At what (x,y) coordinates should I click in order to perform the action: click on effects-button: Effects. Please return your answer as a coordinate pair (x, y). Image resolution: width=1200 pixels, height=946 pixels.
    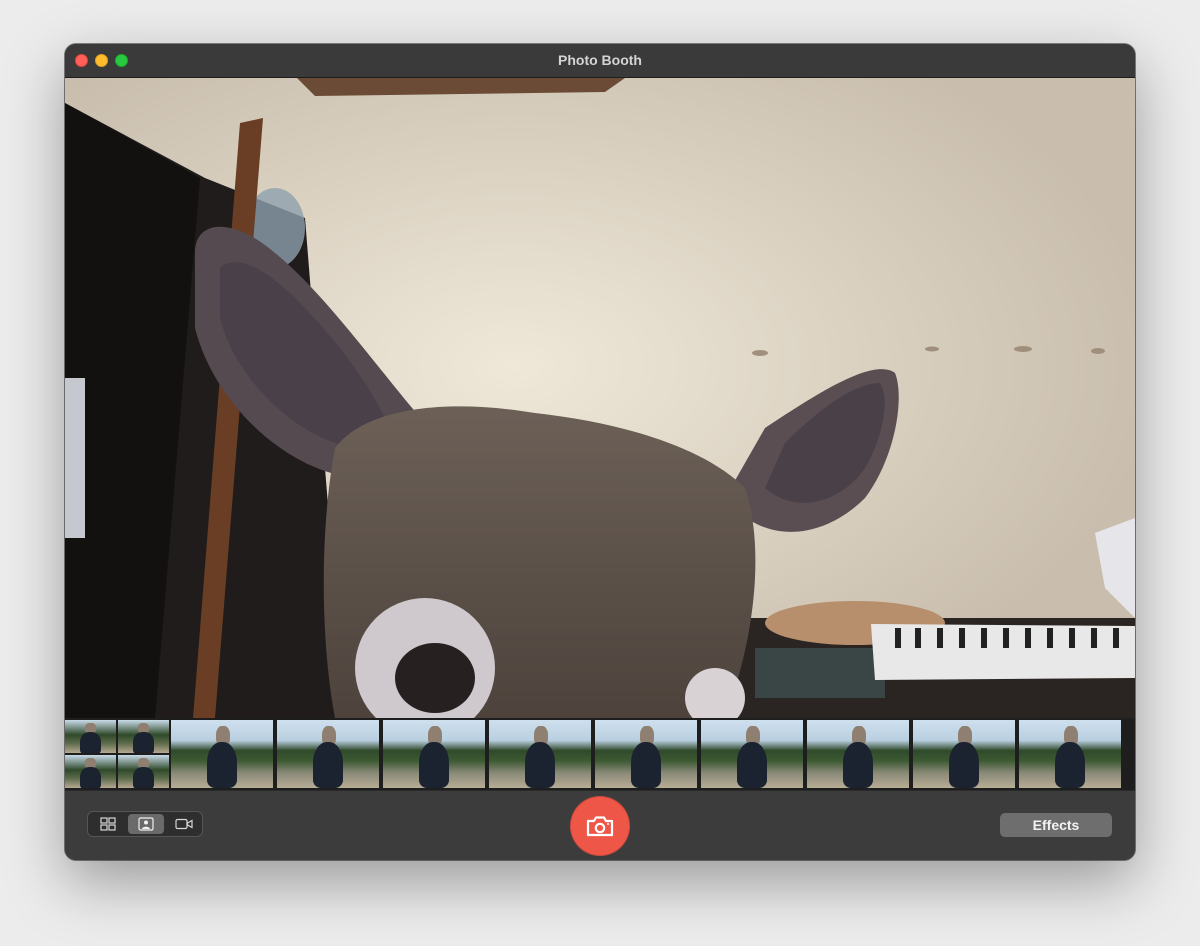
    Looking at the image, I should click on (1056, 825).